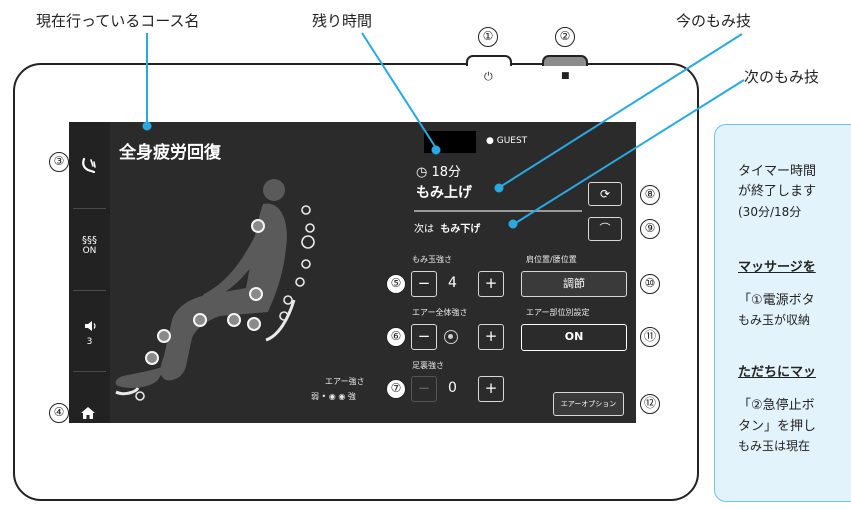  I want to click on marker-12: ⑫, so click(650, 404).